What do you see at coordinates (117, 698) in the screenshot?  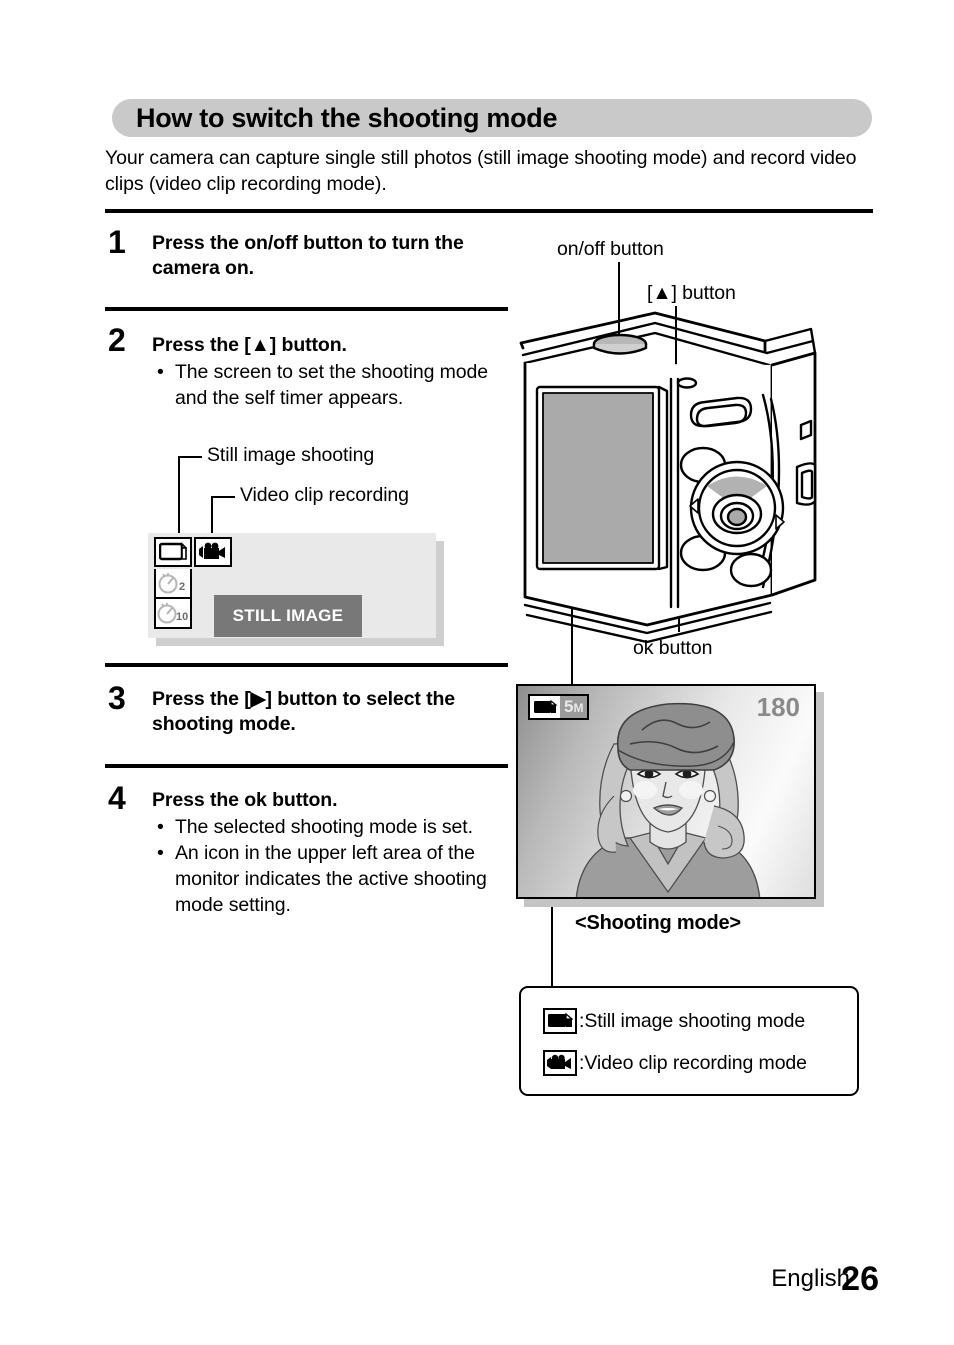 I see `step-3-number: 3` at bounding box center [117, 698].